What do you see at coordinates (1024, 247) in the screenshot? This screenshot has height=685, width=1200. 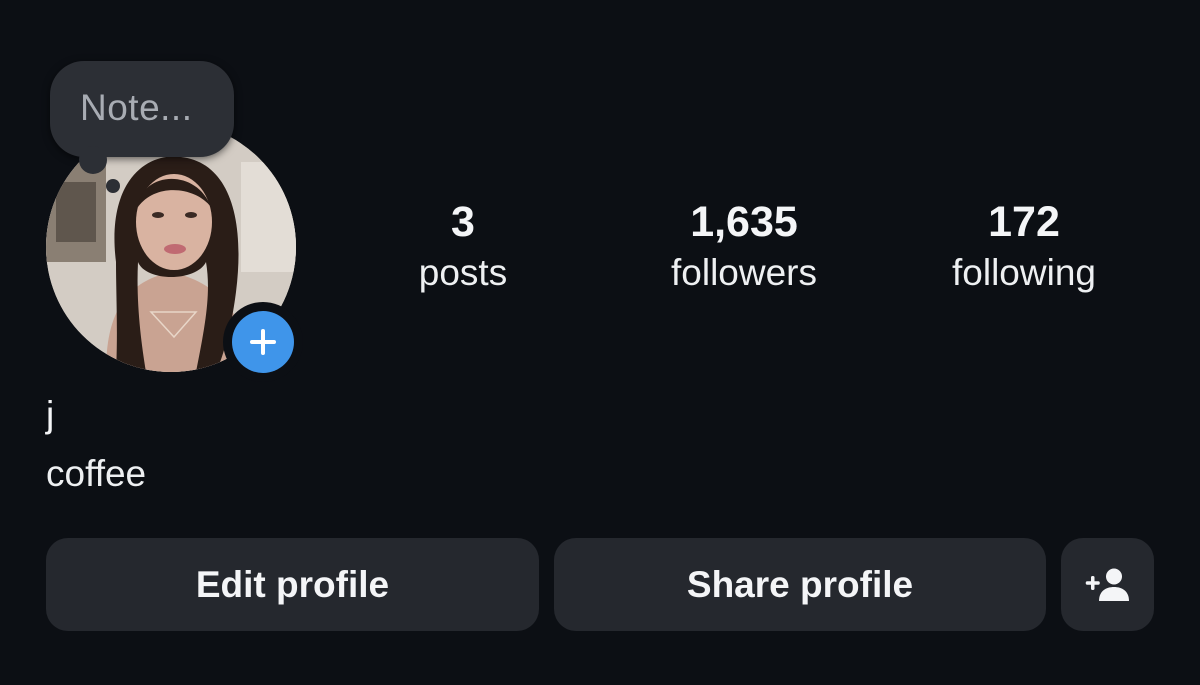 I see `following-stat: 172 following` at bounding box center [1024, 247].